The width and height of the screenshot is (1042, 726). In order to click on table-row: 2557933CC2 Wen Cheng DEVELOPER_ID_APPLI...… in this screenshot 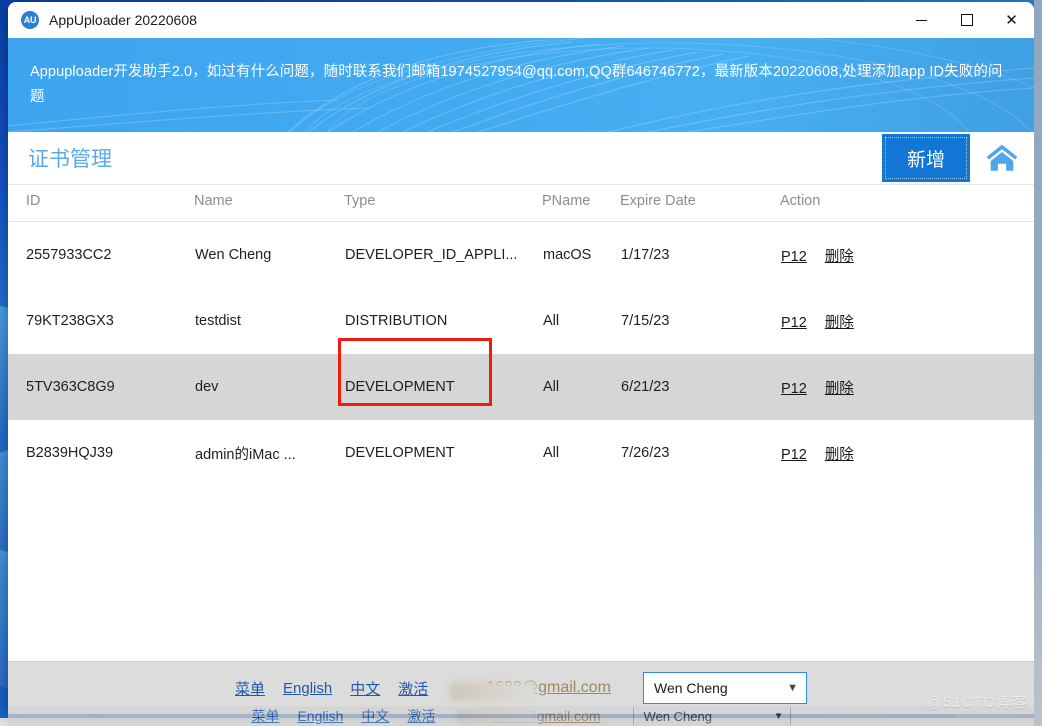, I will do `click(521, 255)`.